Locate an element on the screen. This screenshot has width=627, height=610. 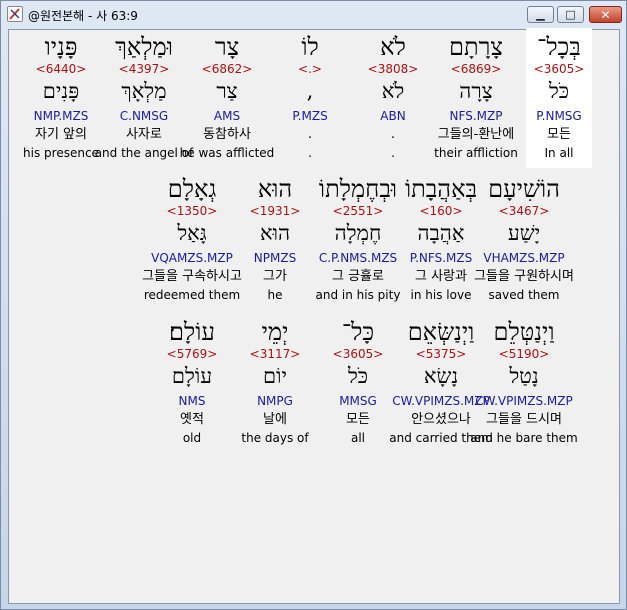
morphology-code: NMP.MZS is located at coordinates (61, 116).